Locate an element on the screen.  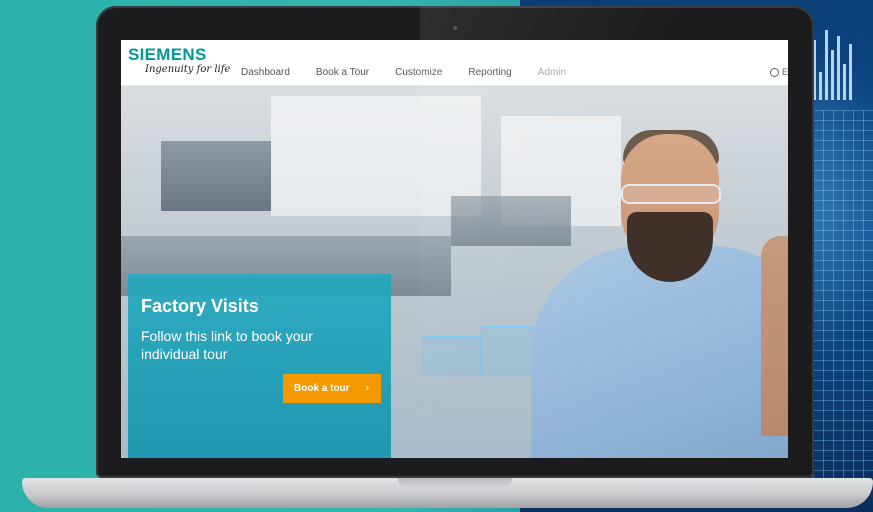
nav-admin: Admin is located at coordinates (552, 72).